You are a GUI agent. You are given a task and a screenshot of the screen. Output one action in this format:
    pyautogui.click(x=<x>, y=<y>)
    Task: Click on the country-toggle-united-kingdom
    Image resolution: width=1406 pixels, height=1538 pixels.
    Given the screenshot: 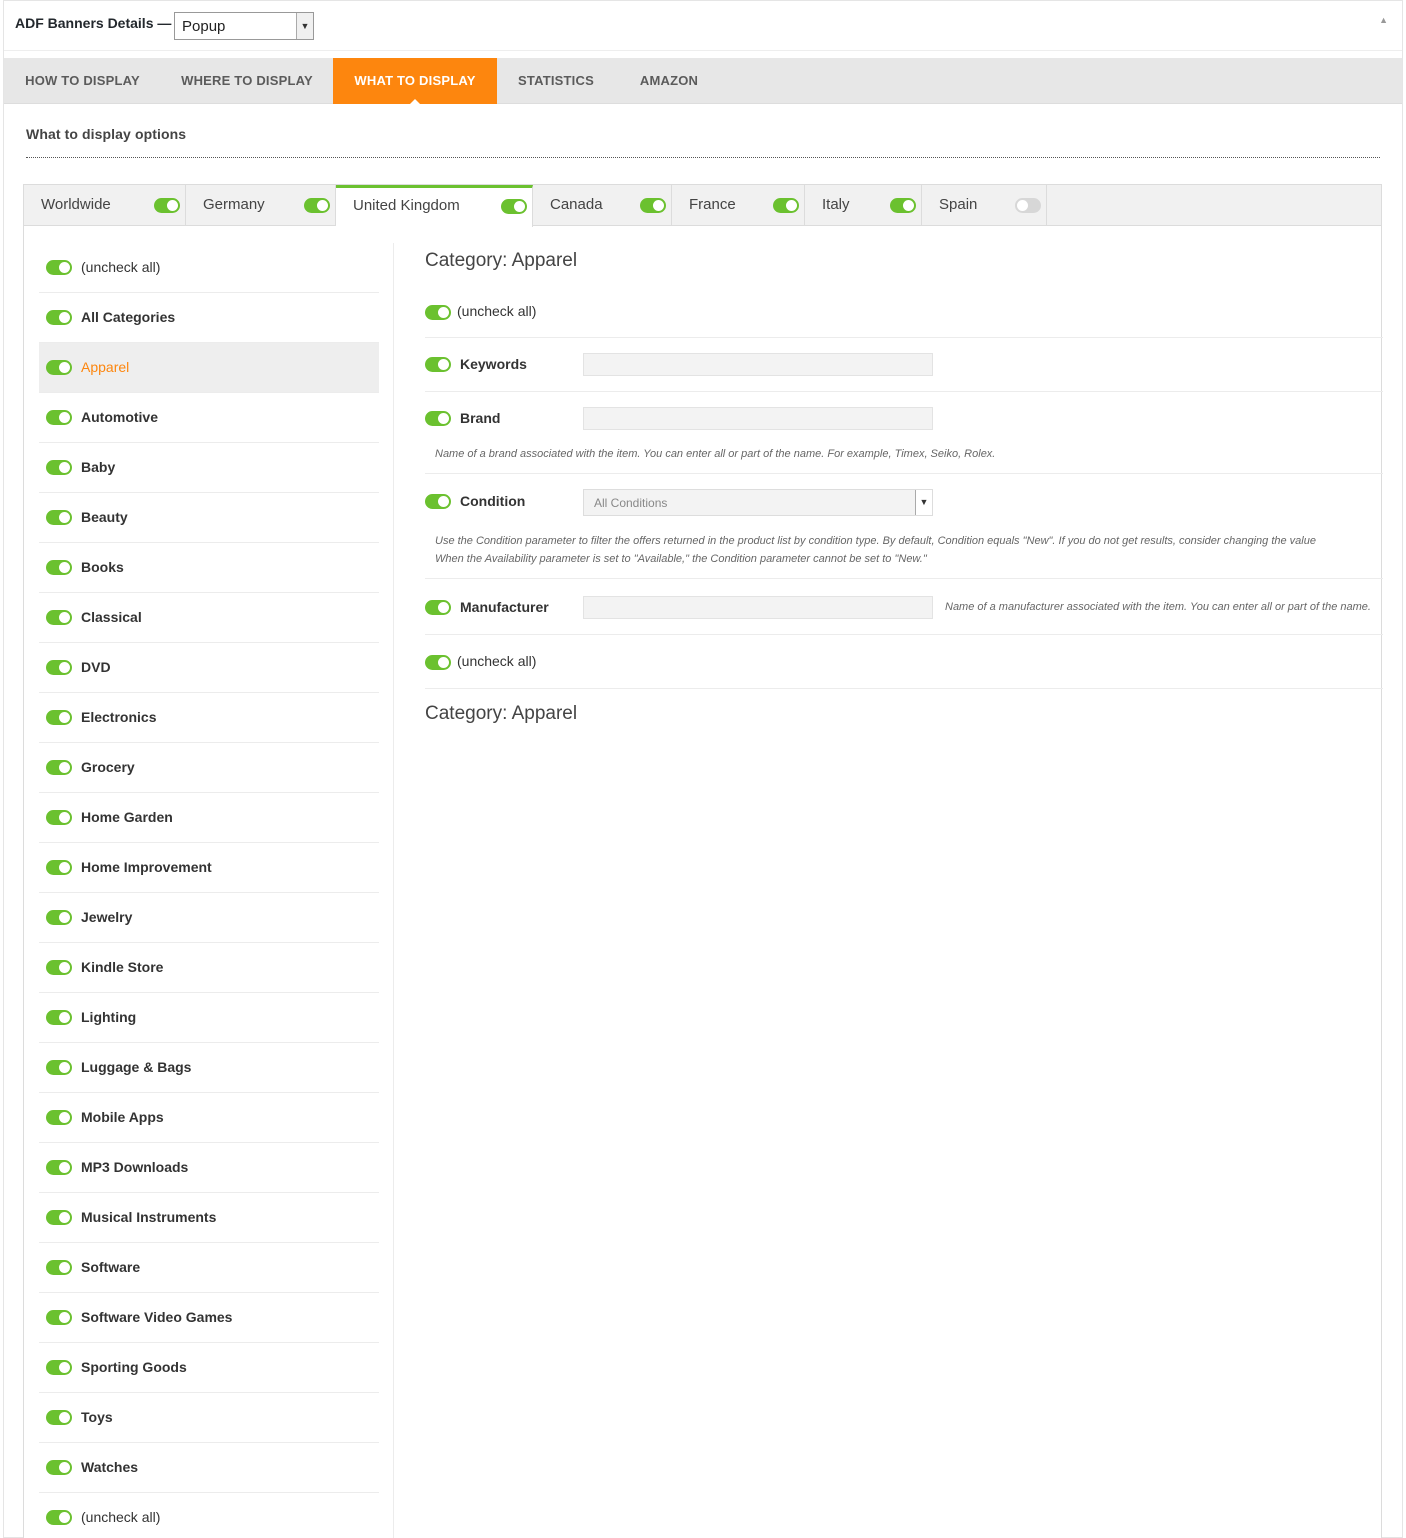 What is the action you would take?
    pyautogui.click(x=514, y=206)
    